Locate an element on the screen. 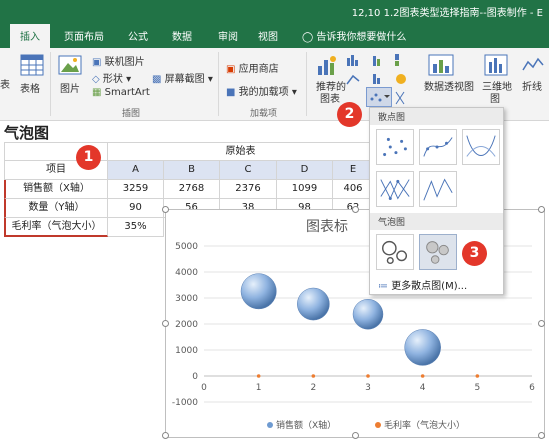  header-cell-b: B is located at coordinates (192, 170).